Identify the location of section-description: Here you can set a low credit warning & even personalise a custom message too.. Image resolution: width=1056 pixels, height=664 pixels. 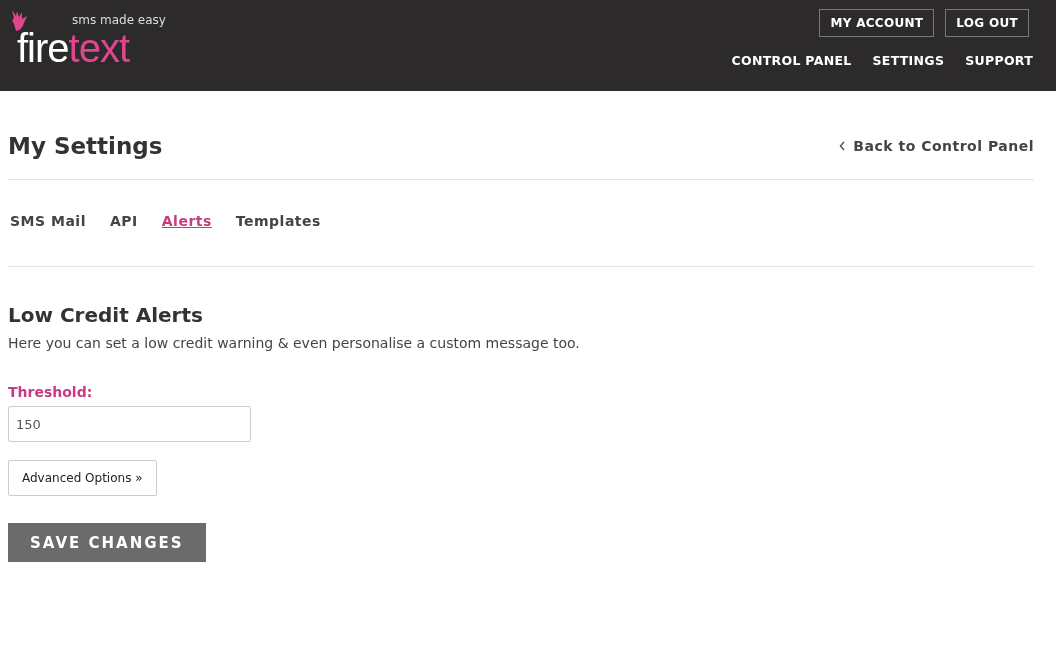
(294, 343).